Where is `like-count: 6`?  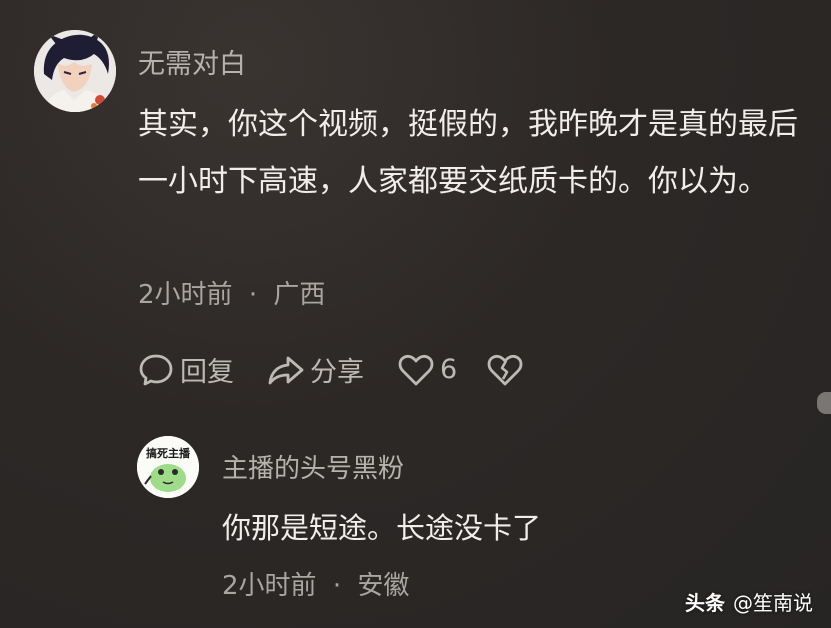
like-count: 6 is located at coordinates (449, 369).